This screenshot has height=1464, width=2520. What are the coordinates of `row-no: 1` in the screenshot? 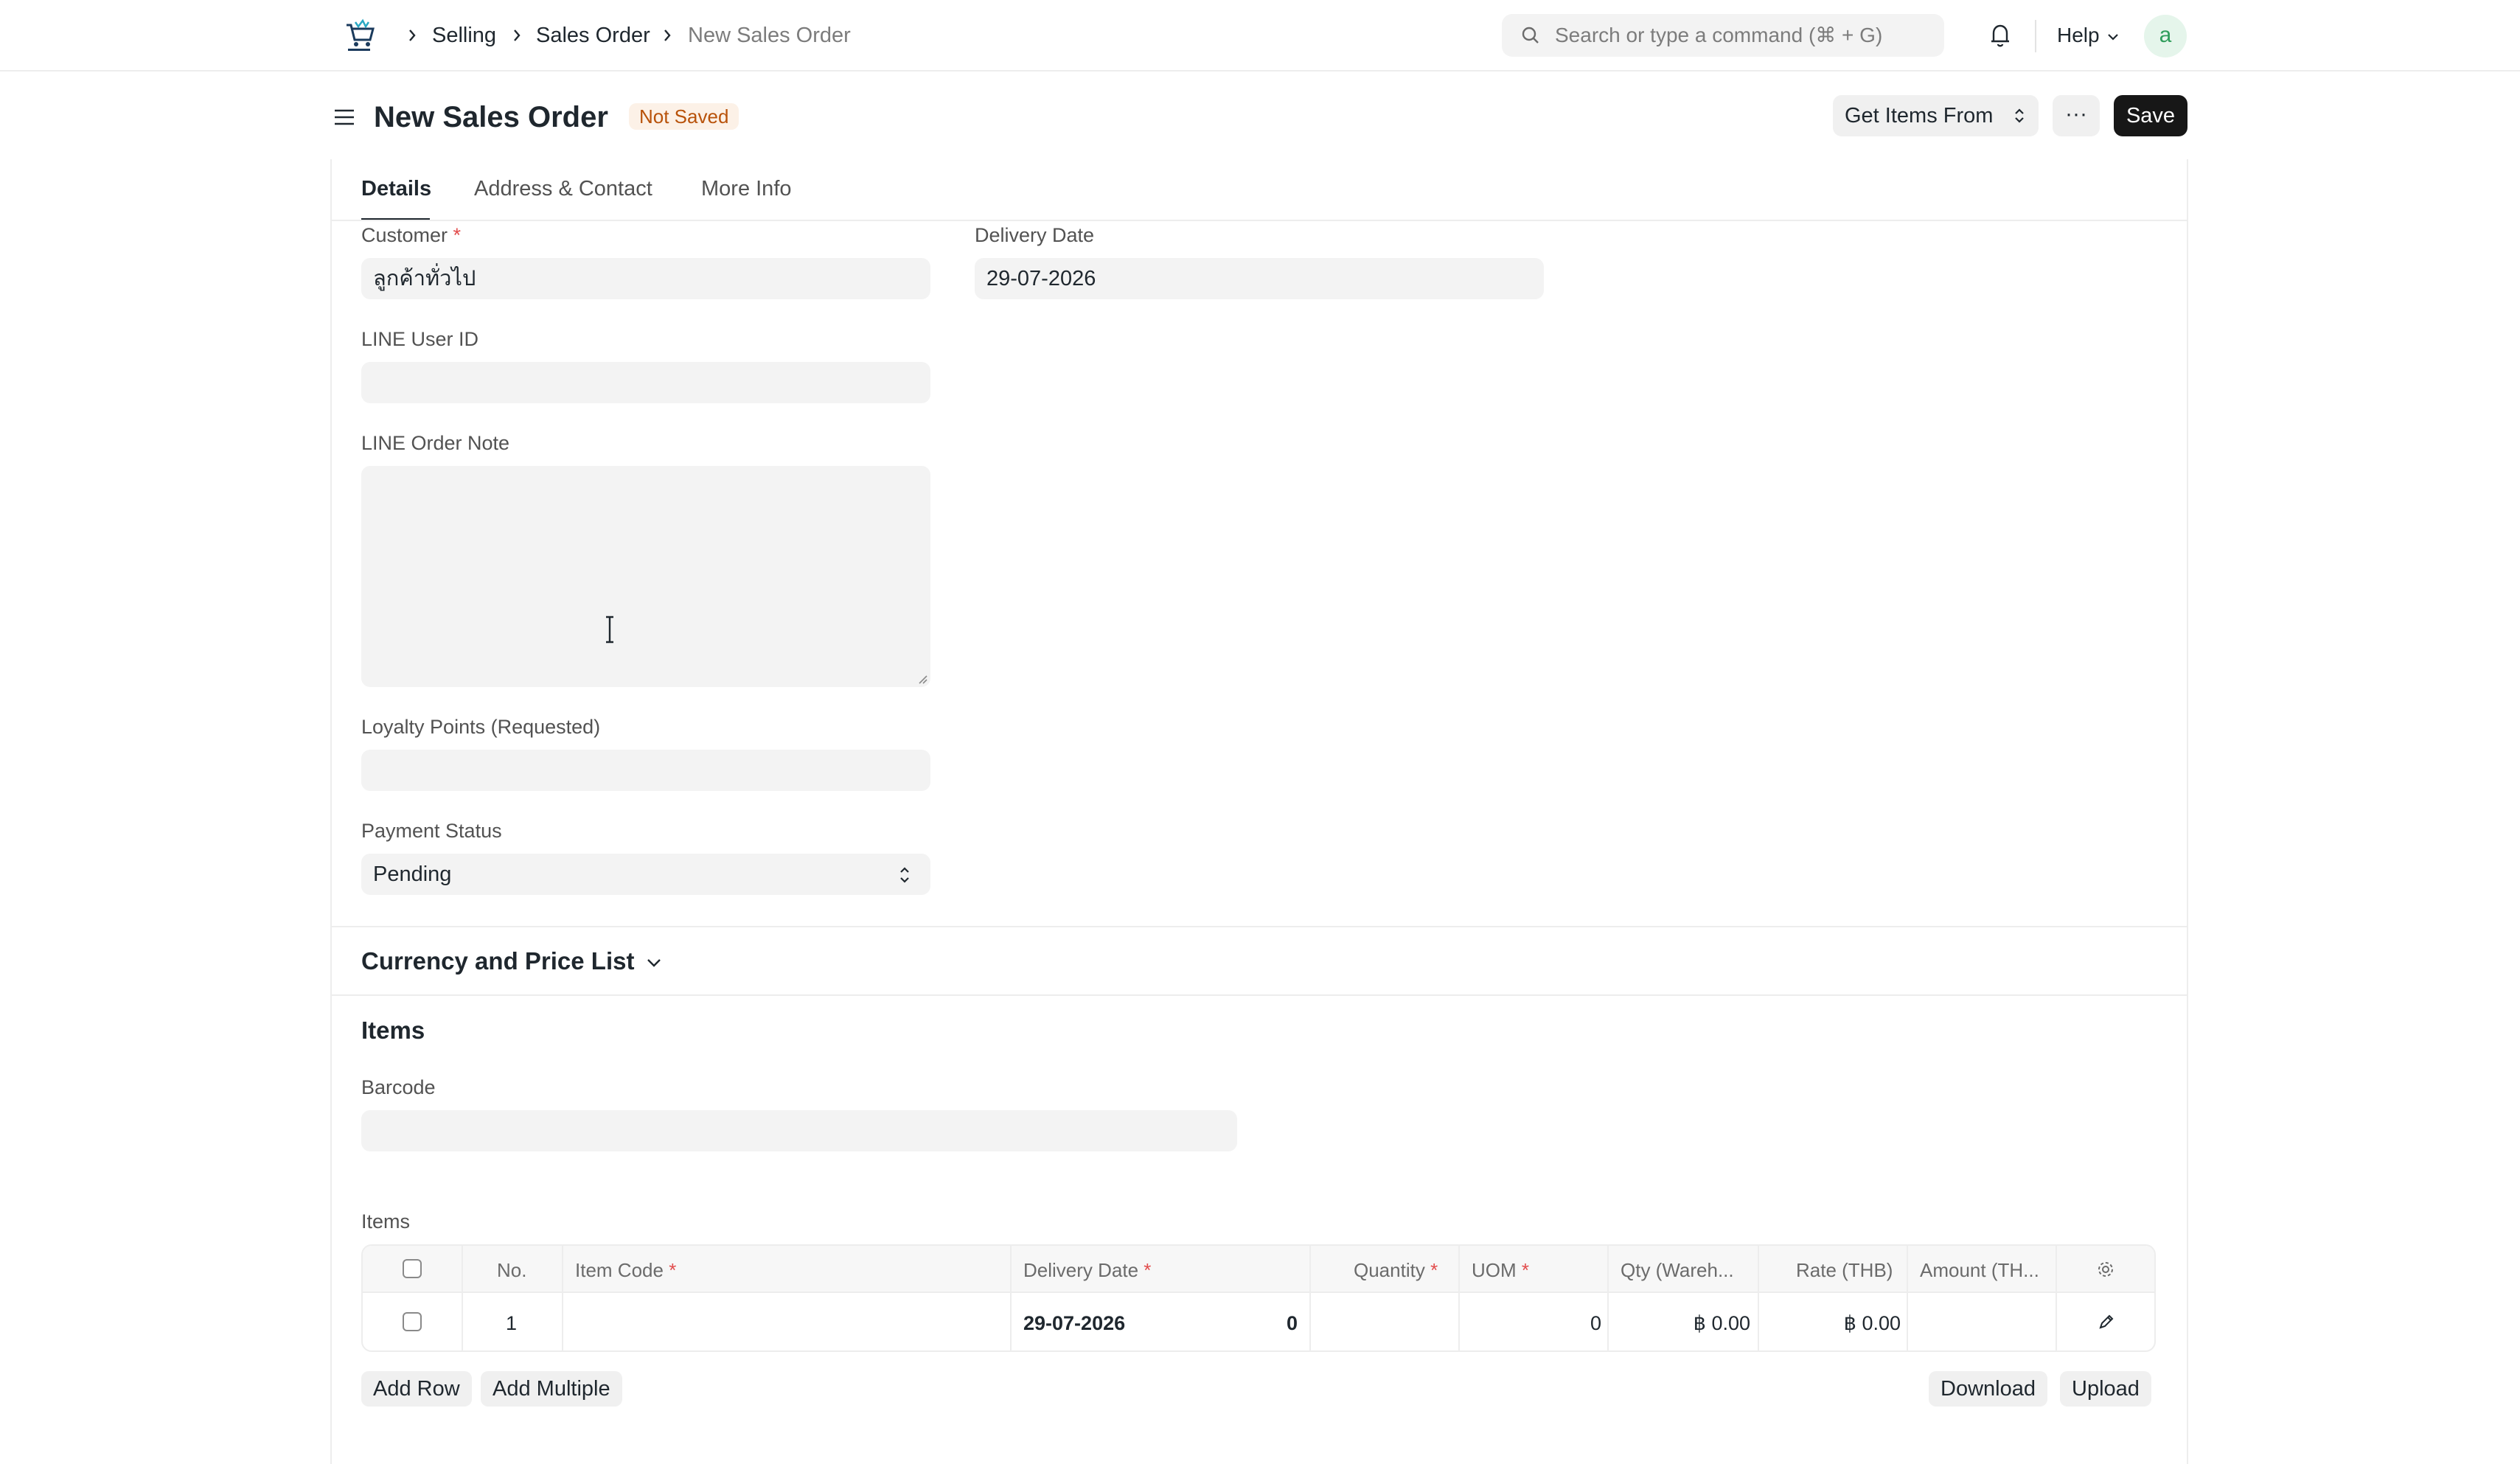 It's located at (512, 1323).